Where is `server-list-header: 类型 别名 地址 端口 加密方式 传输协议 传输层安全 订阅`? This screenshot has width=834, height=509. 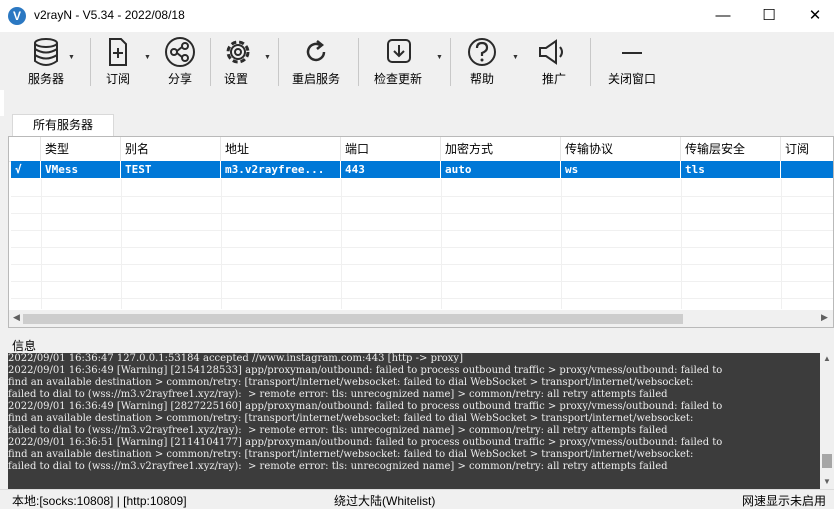
server-list-header: 类型 别名 地址 端口 加密方式 传输协议 传输层安全 订阅 is located at coordinates (421, 149).